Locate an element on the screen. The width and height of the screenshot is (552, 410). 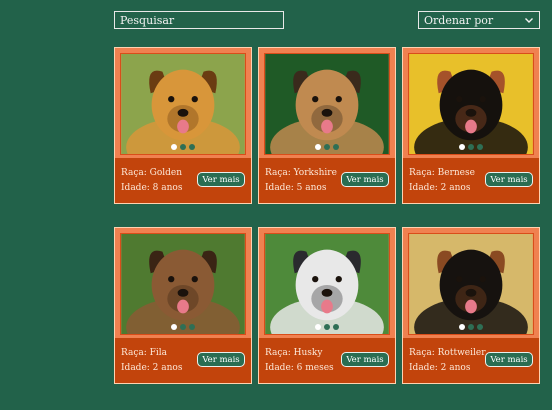
breed-label: Raça: Yorkshire is located at coordinates (301, 173).